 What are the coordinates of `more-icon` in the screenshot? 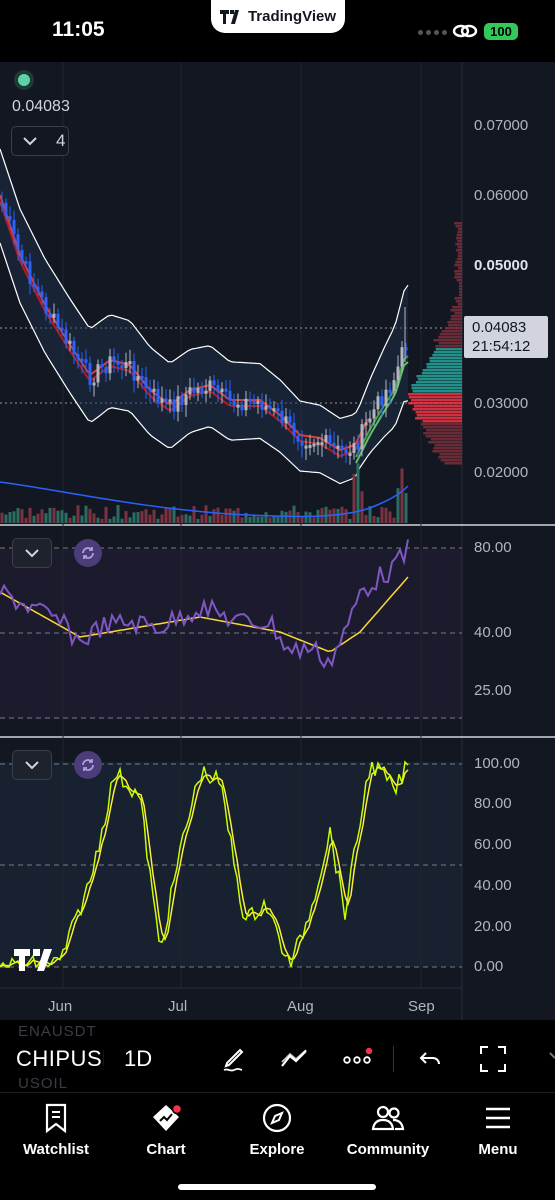 It's located at (358, 1059).